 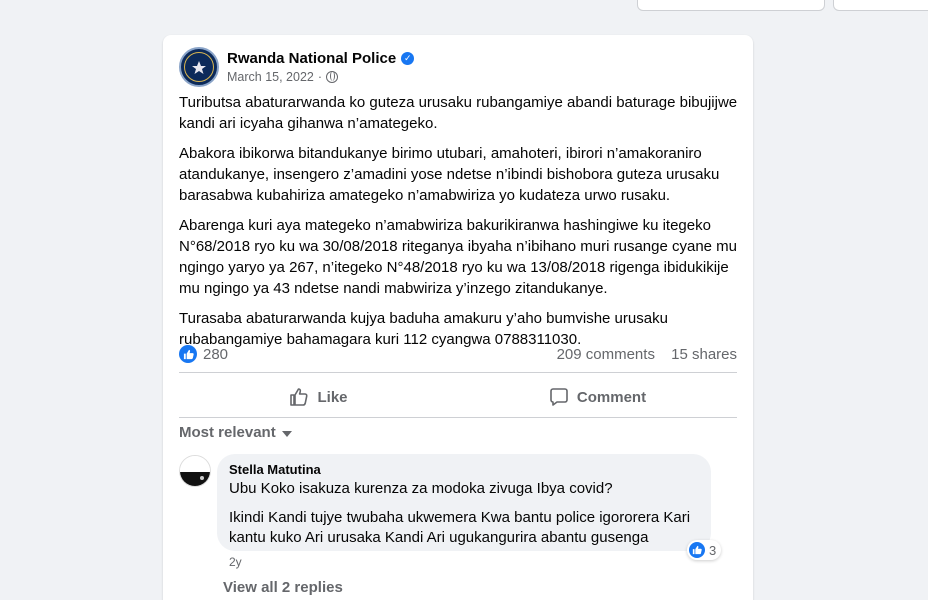 I want to click on police-logo-icon, so click(x=199, y=67).